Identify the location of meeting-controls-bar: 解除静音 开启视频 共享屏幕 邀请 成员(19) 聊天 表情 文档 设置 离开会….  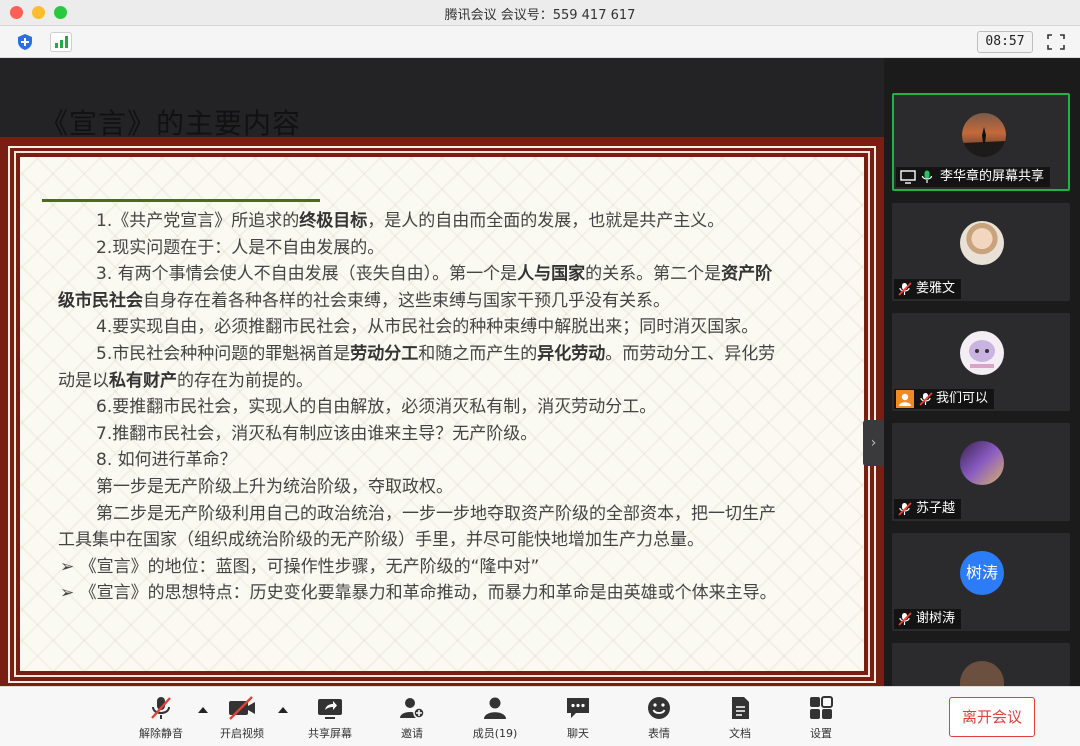
(540, 716).